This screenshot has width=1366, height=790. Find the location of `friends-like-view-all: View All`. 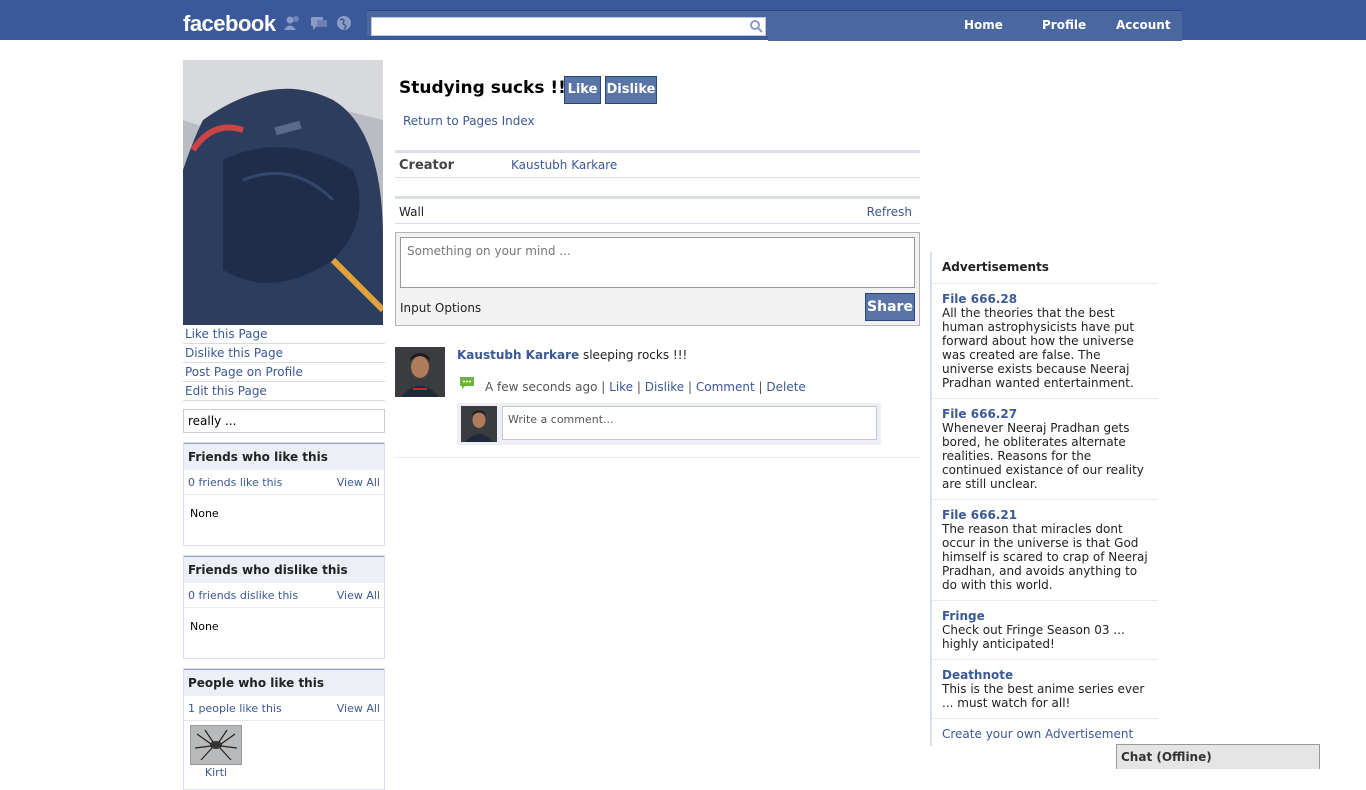

friends-like-view-all: View All is located at coordinates (358, 482).